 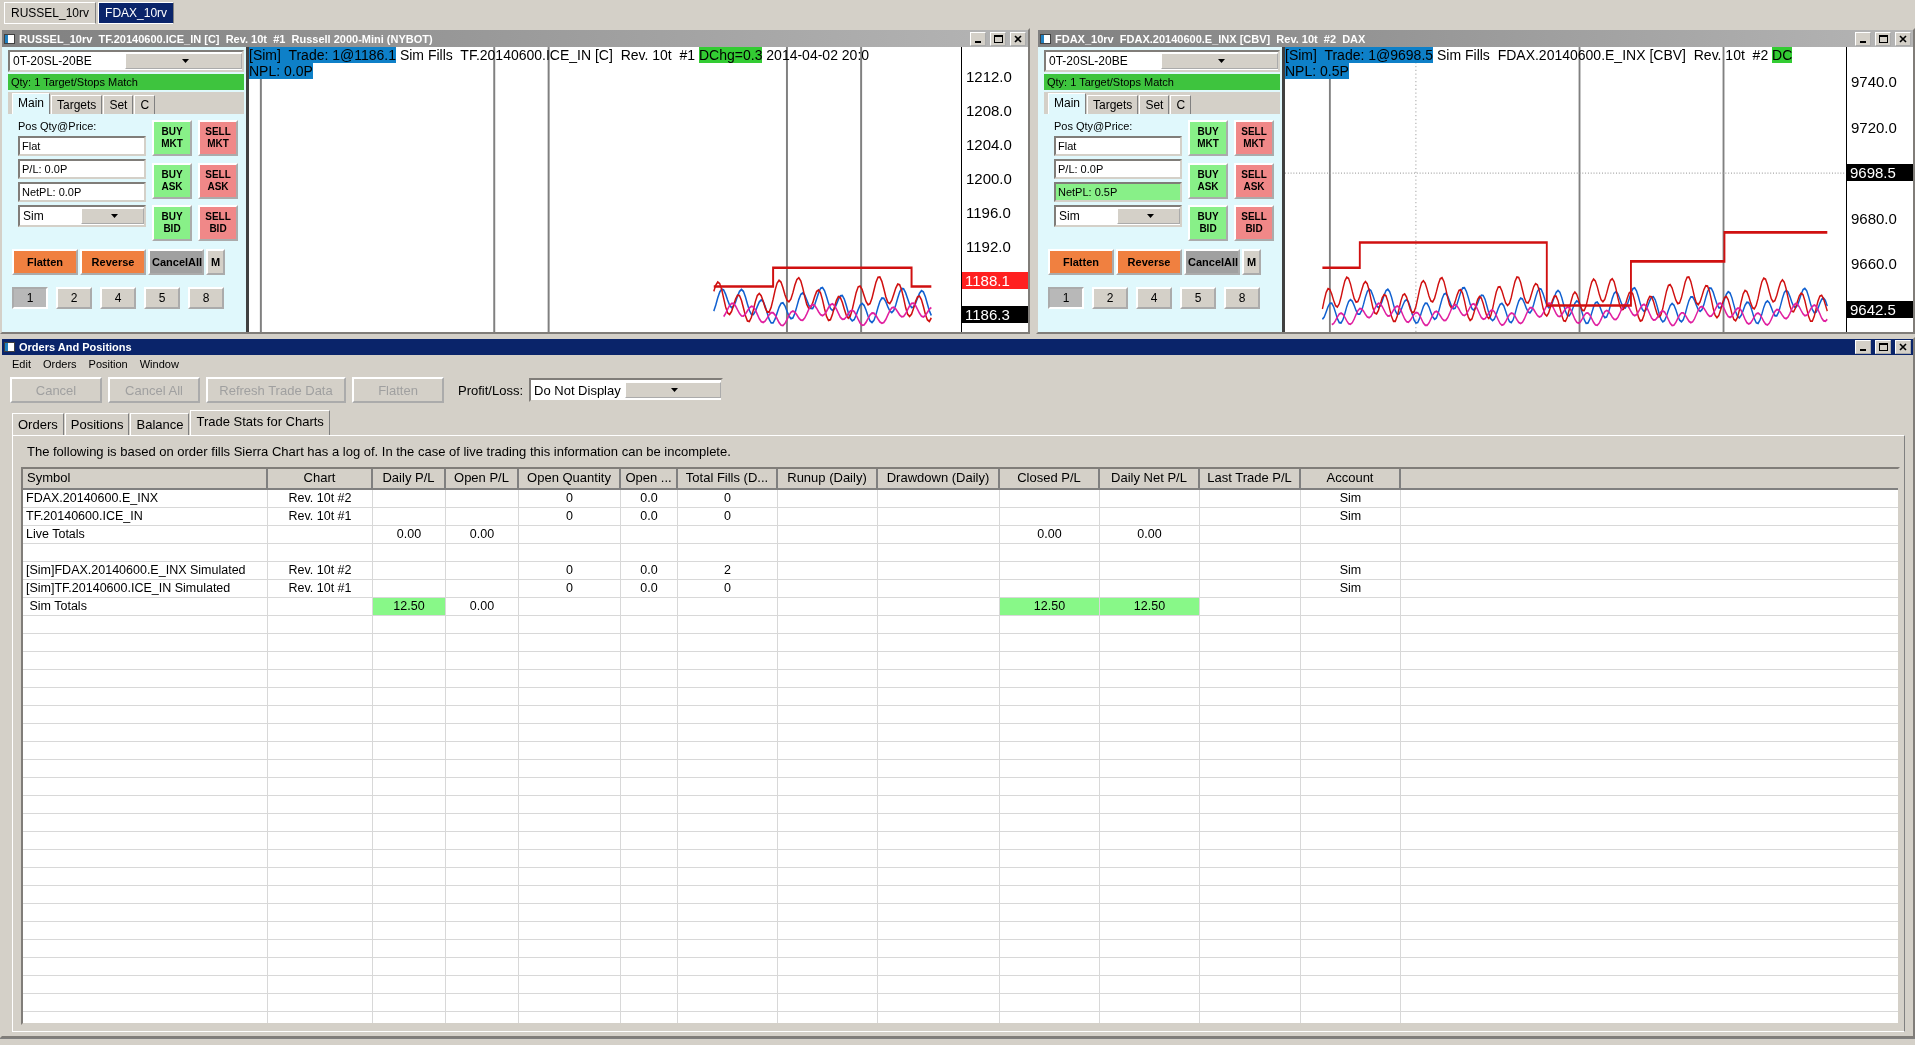 What do you see at coordinates (989, 178) in the screenshot?
I see `price-axis-label: 1200.0` at bounding box center [989, 178].